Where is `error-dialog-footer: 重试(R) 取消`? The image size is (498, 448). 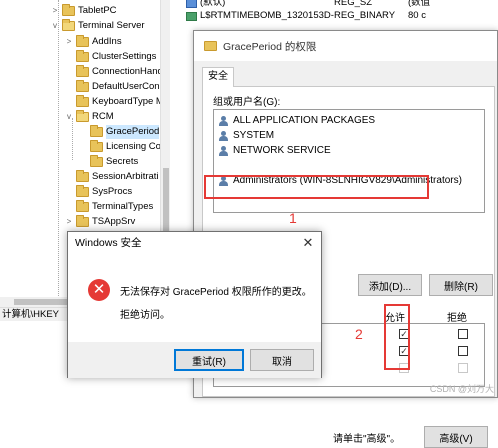
error-dialog-footer: 重试(R) 取消 is located at coordinates (194, 360).